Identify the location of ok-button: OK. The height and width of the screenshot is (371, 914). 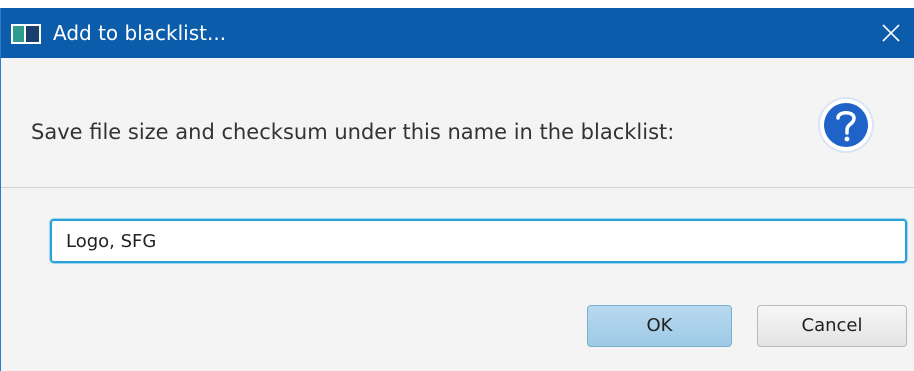
(659, 326).